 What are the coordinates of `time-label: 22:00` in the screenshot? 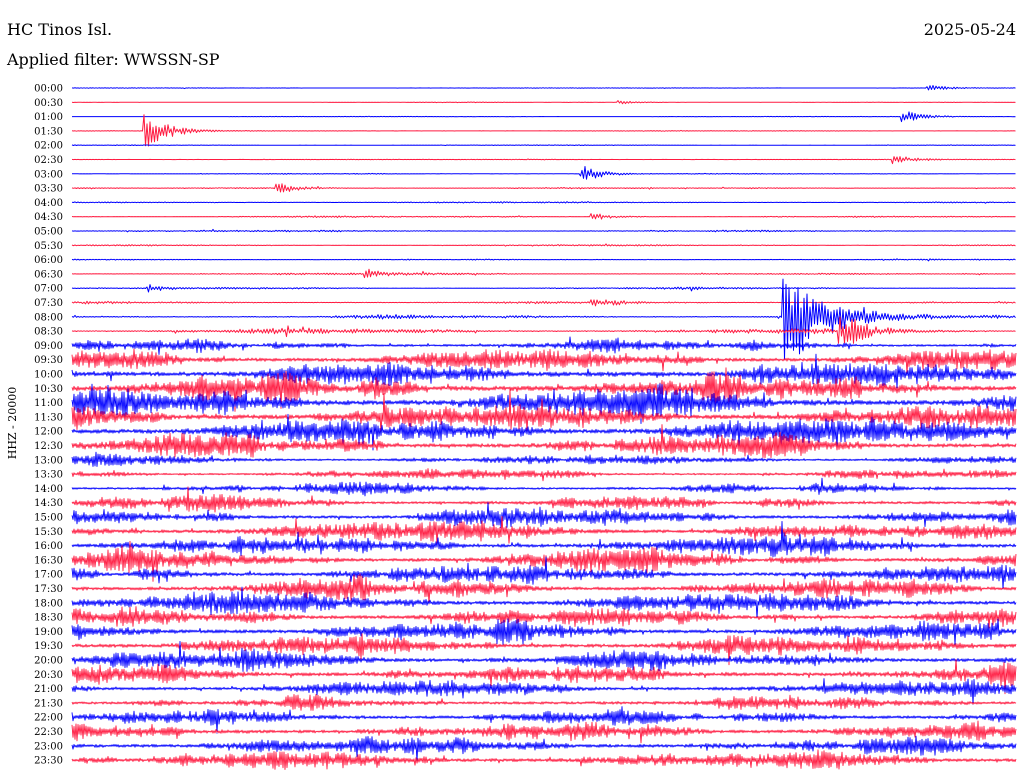 It's located at (48, 718).